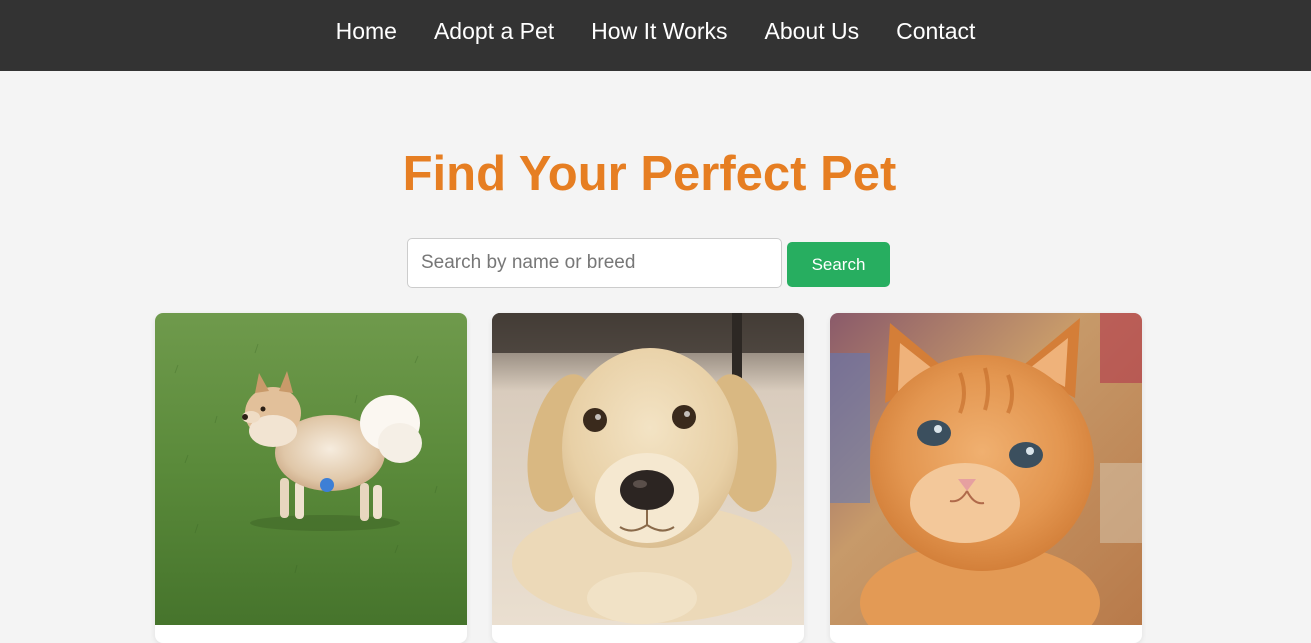 The image size is (1311, 643). Describe the element at coordinates (838, 264) in the screenshot. I see `search-button: Search` at that location.